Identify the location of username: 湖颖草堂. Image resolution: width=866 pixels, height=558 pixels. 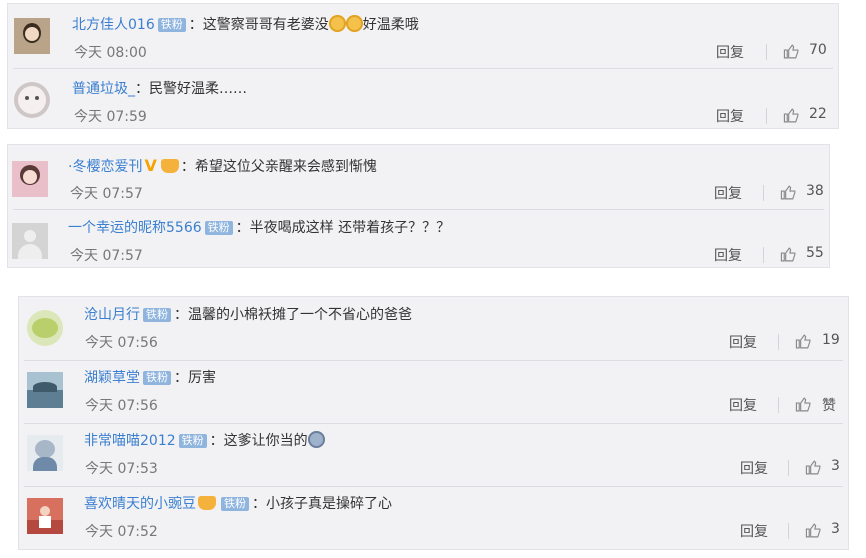
(112, 378).